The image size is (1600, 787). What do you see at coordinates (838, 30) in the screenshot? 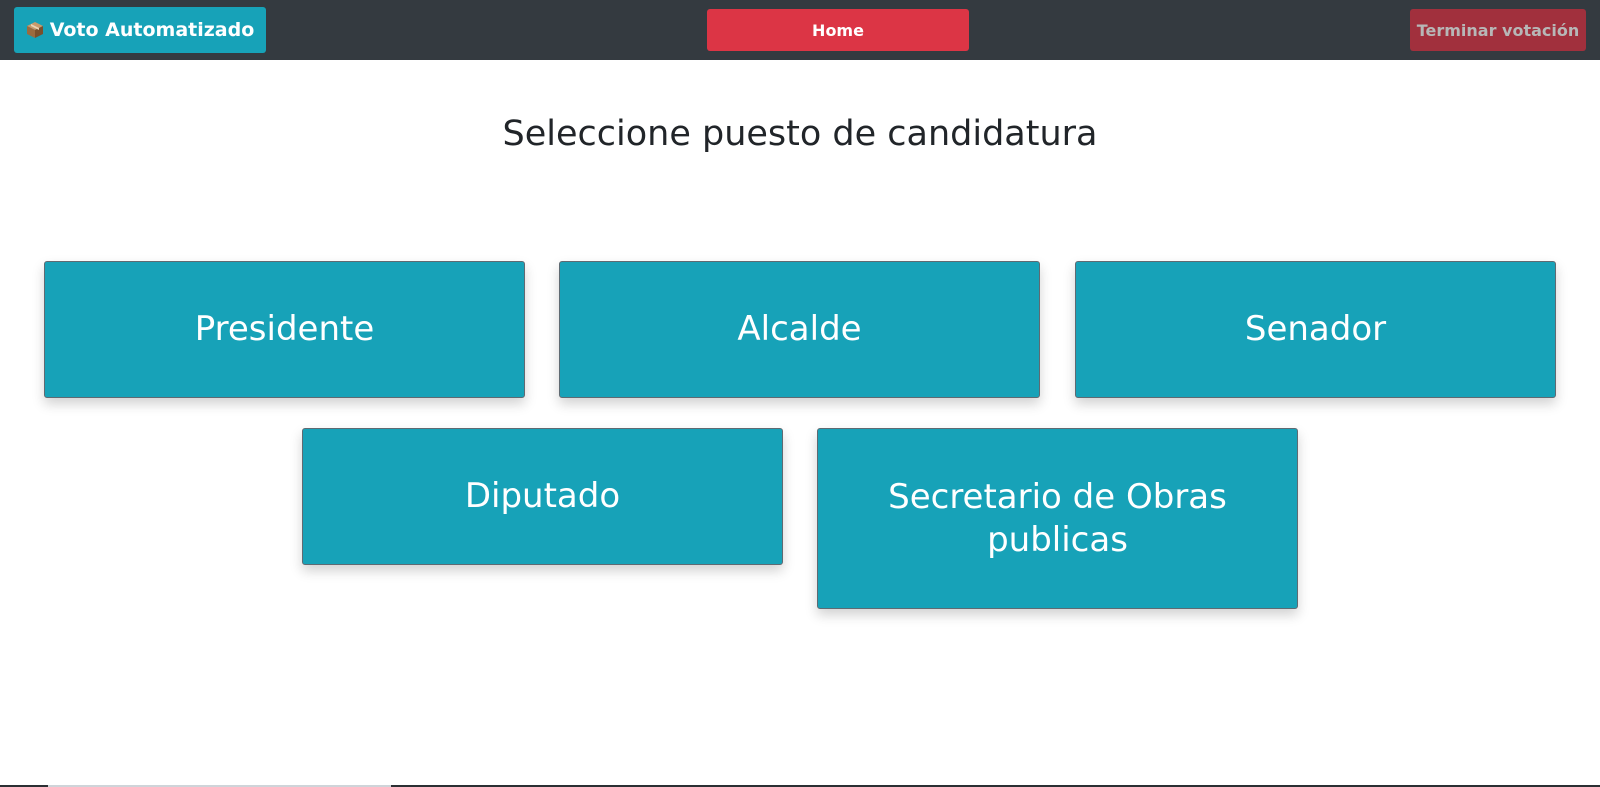
I see `home-button: Home` at bounding box center [838, 30].